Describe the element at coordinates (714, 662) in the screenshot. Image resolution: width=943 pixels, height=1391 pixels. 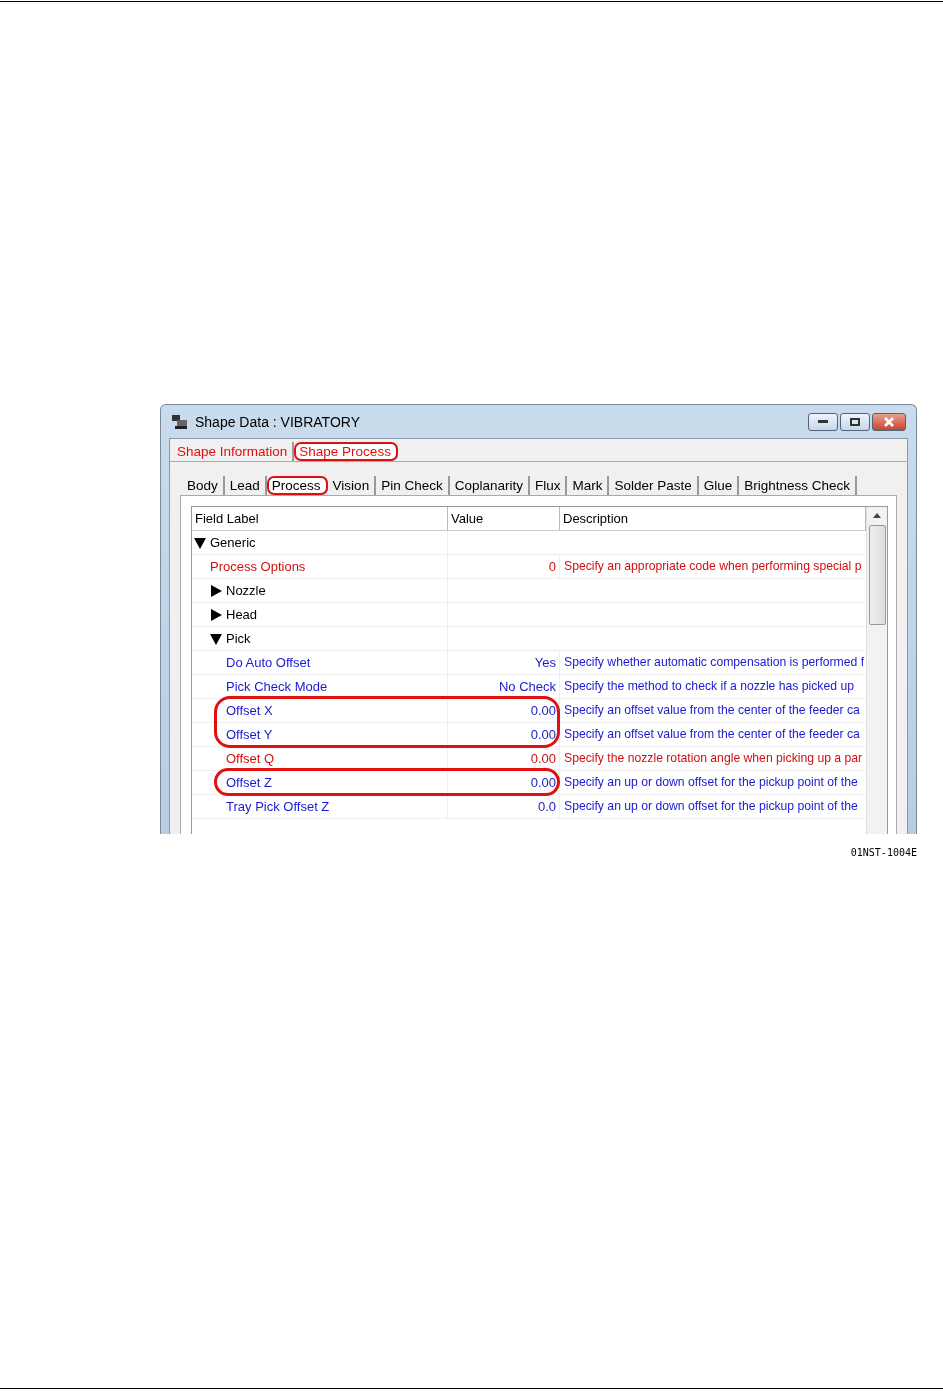
I see `description-cell-text: Specify whether automatic compensation is performed f` at that location.